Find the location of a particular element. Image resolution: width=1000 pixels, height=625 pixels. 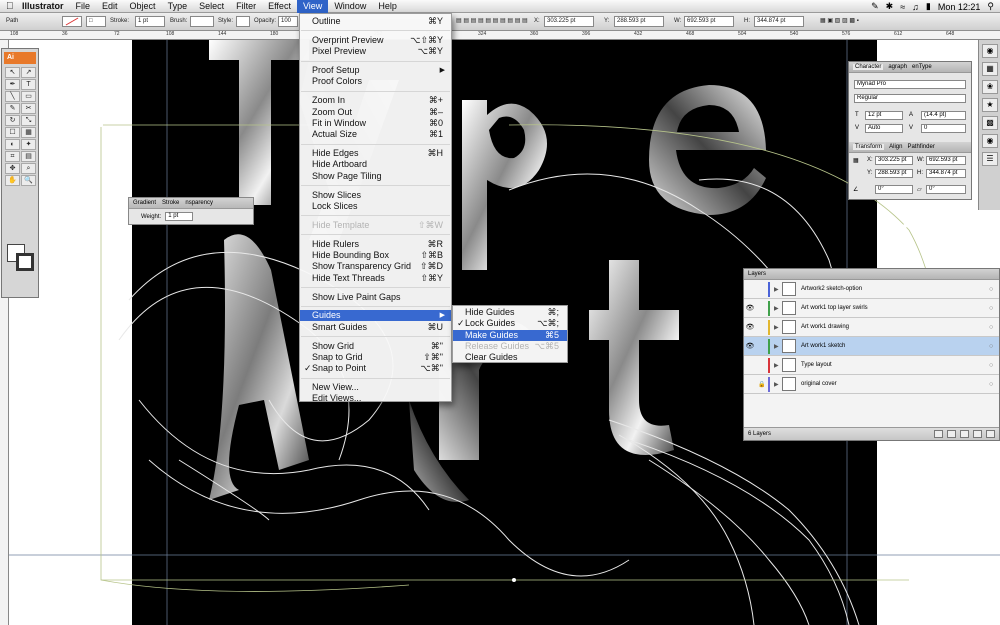

layer-row: ▶ Artwork2 sketch-option ○ is located at coordinates (871, 289).